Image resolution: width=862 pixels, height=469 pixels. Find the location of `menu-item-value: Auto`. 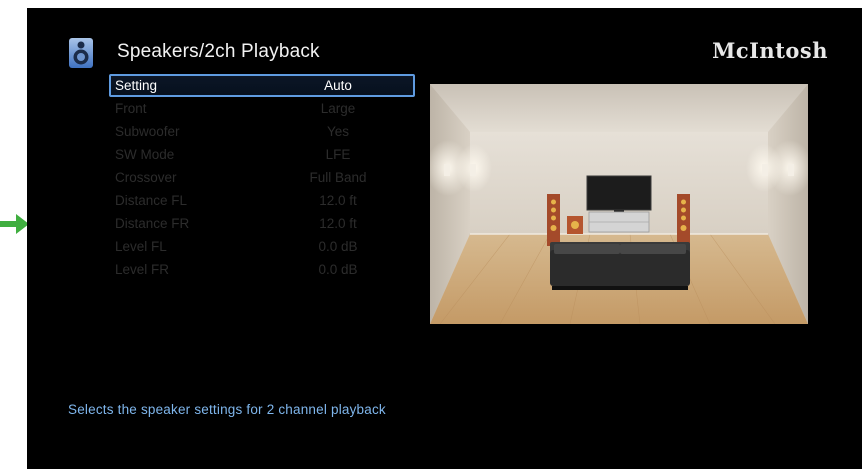

menu-item-value: Auto is located at coordinates (338, 85).